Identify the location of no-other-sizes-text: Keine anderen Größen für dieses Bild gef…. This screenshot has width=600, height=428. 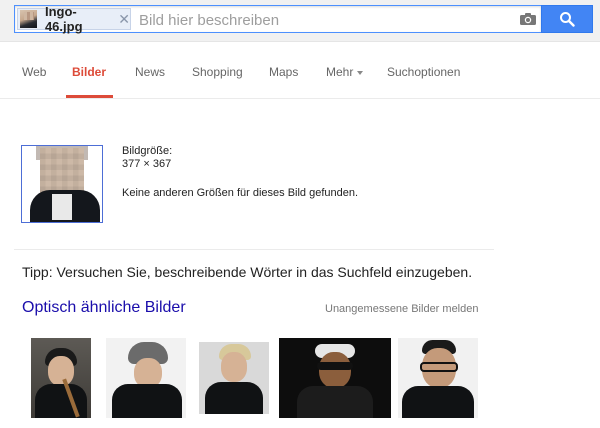
(240, 193).